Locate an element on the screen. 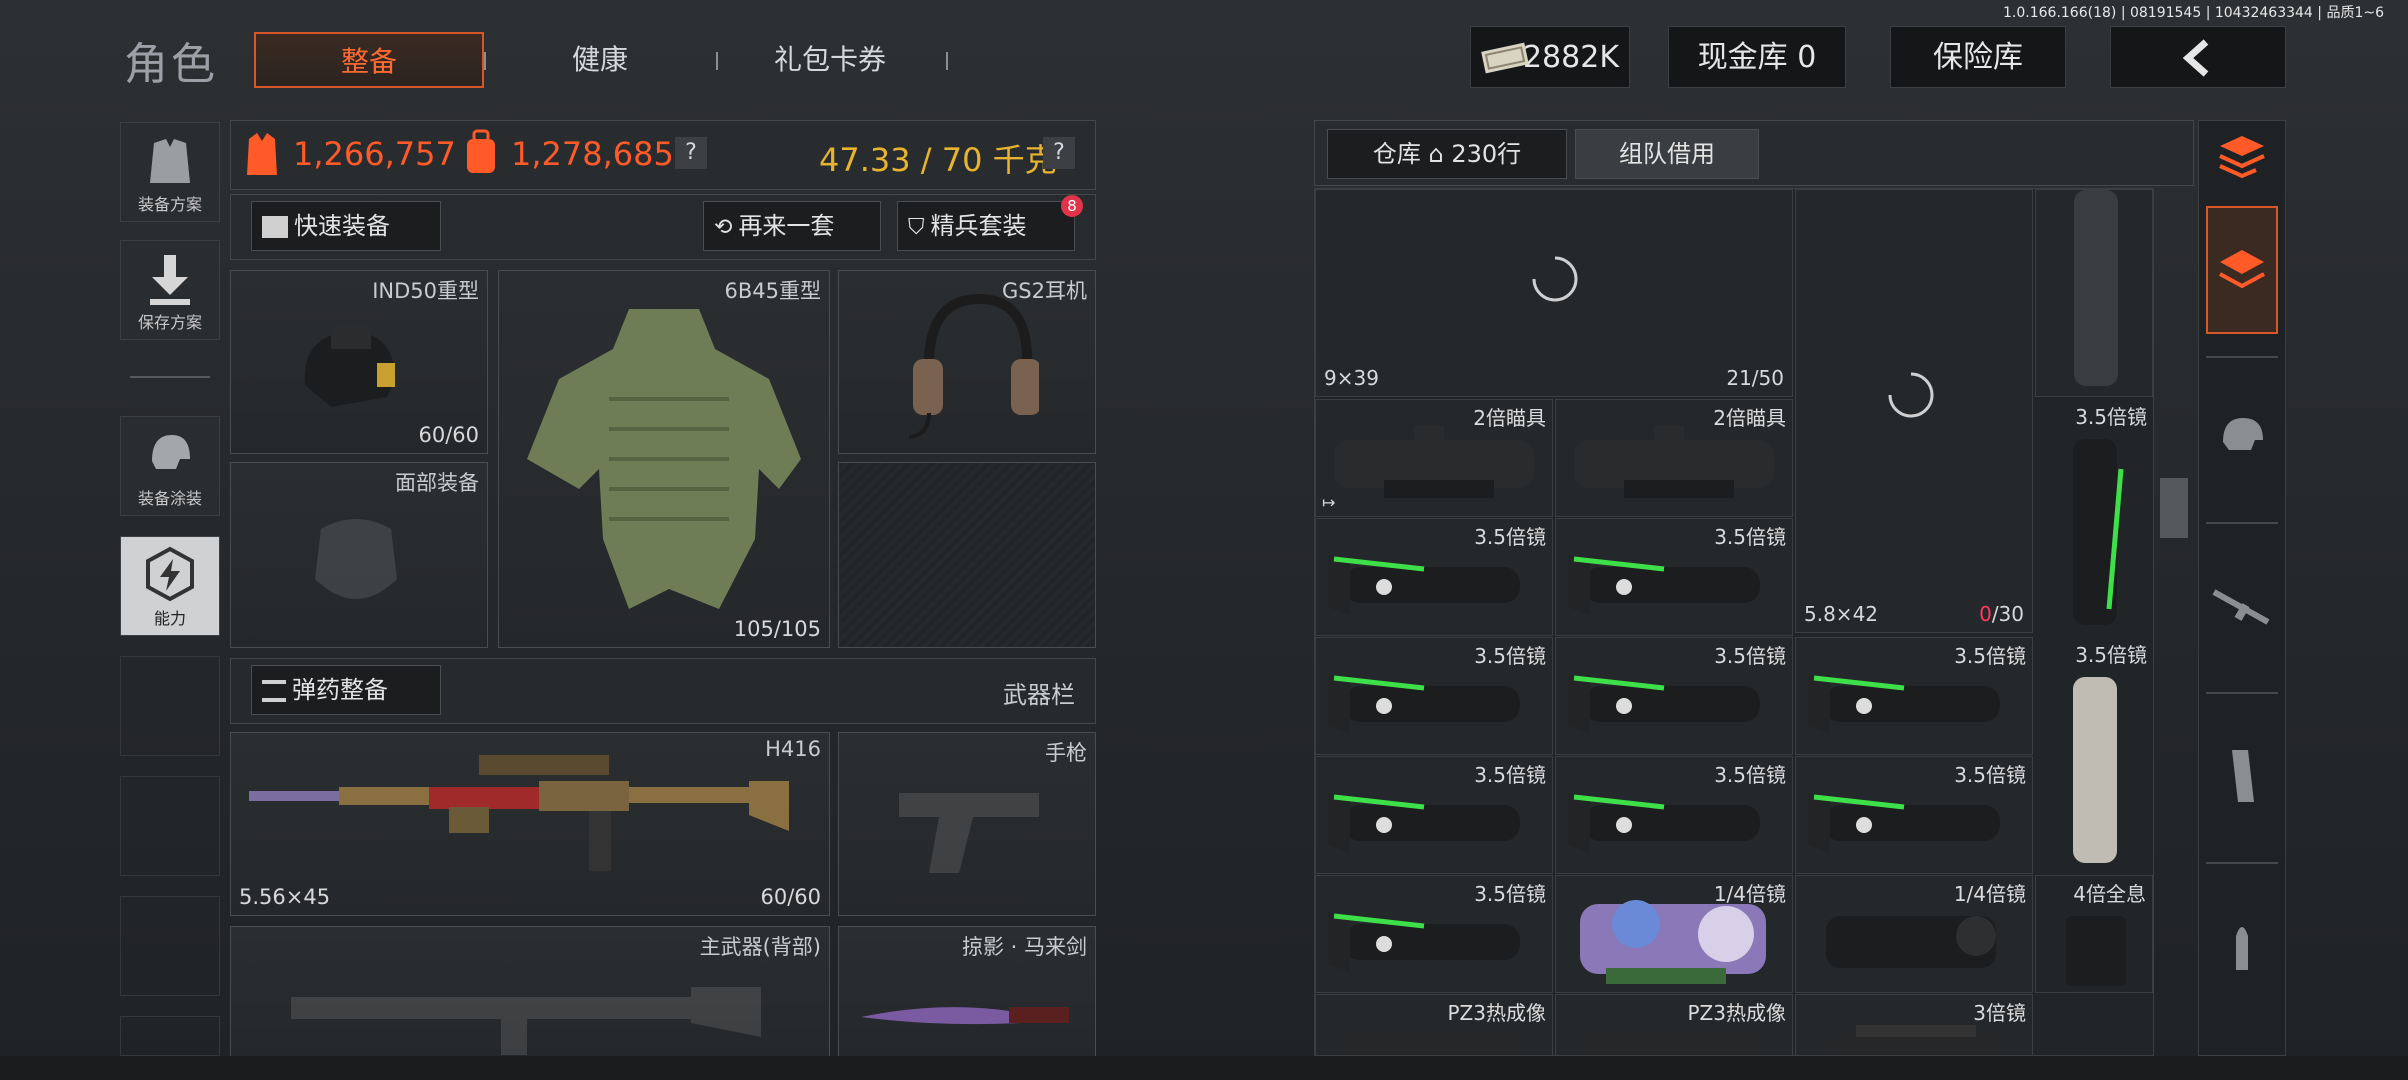  storage-header: 仓库 ⌂ 230行 组队借用 is located at coordinates (1754, 153).